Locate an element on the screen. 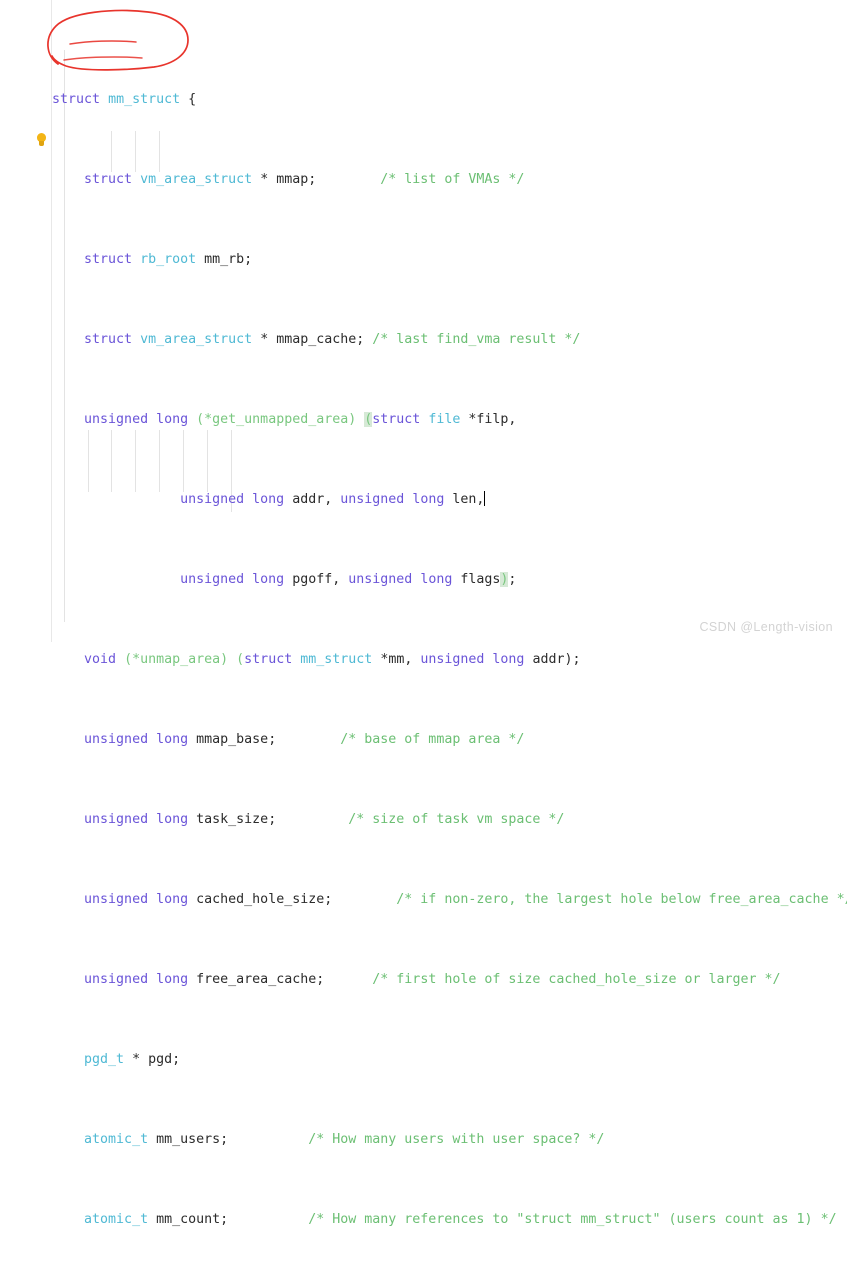  token-identifier: * pgd; is located at coordinates (156, 1059).